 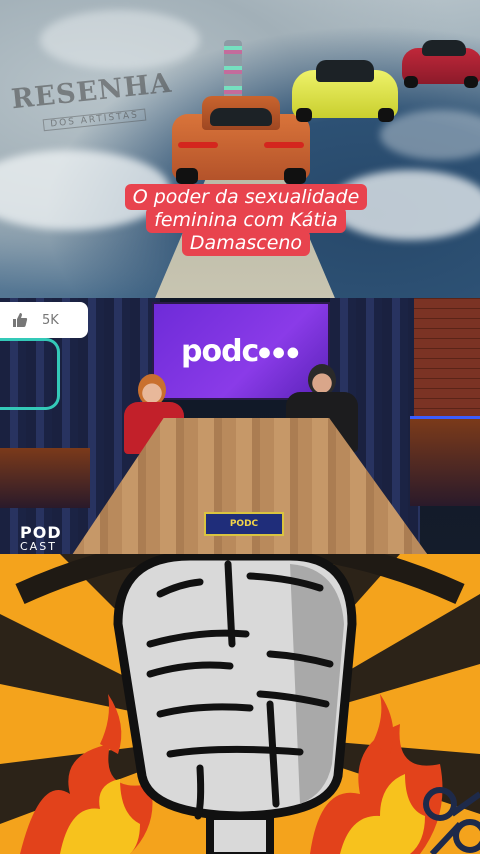 What do you see at coordinates (447, 358) in the screenshot?
I see `brick-wall` at bounding box center [447, 358].